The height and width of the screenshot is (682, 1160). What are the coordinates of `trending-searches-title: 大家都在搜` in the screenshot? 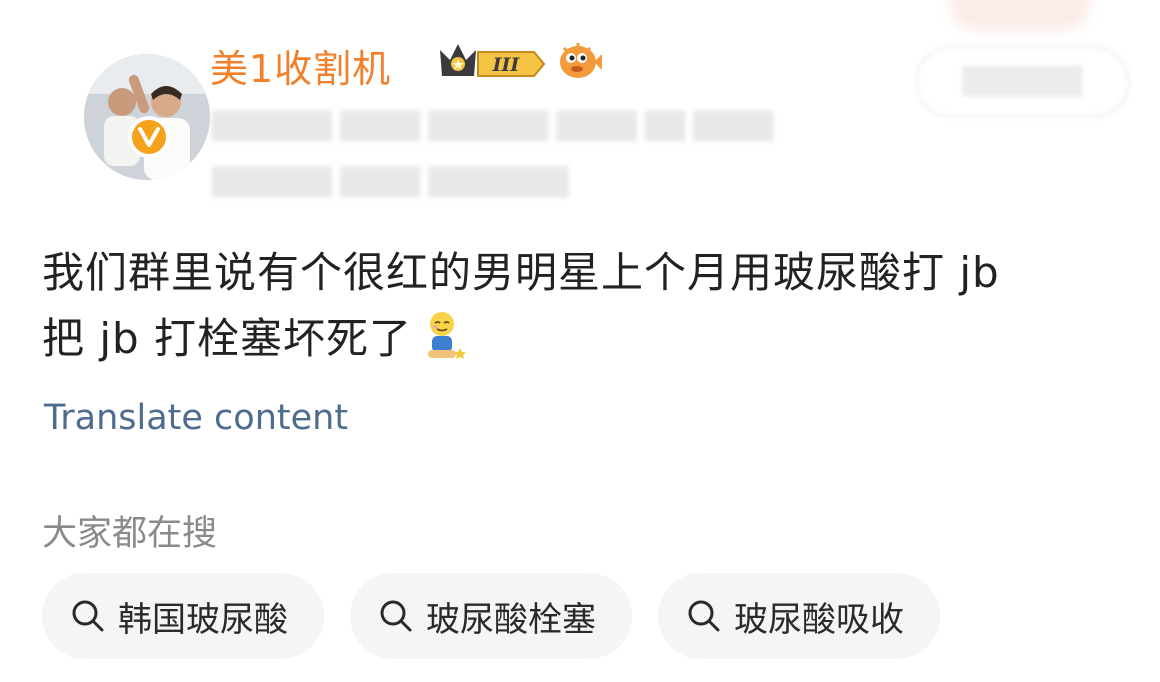 It's located at (130, 534).